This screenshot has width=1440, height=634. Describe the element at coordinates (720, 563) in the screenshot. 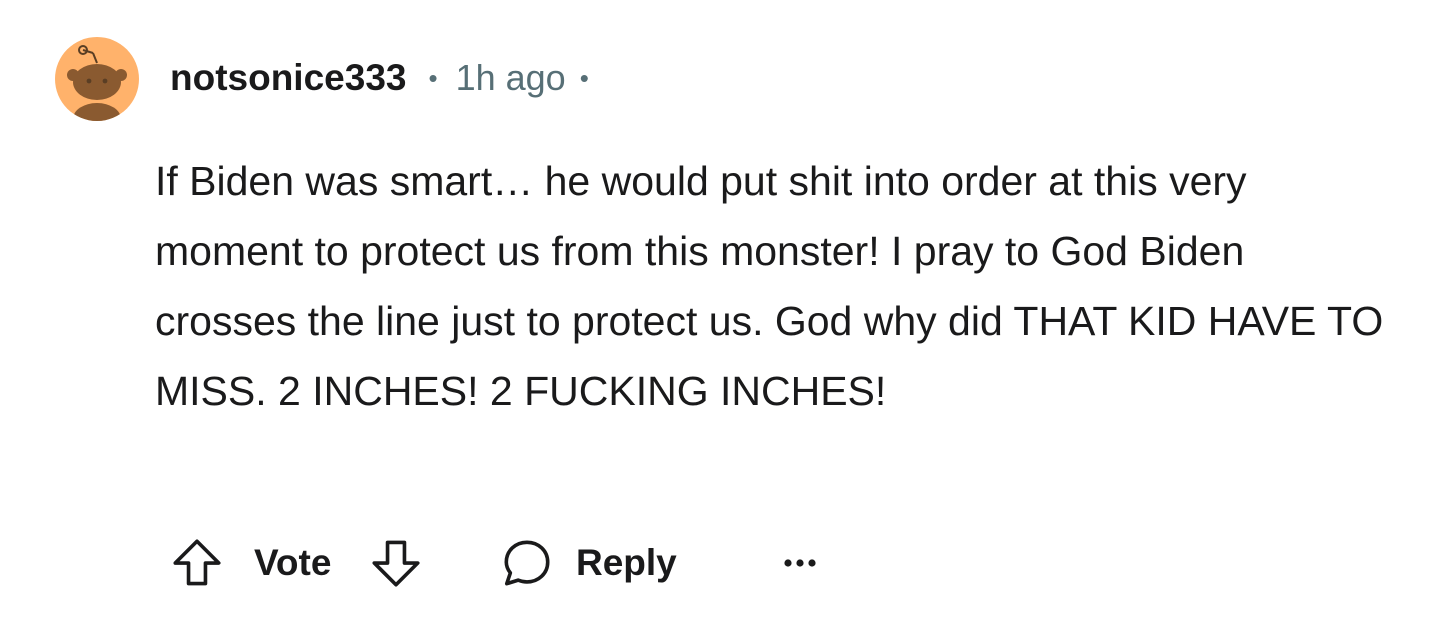

I see `comment-actions: Vote Reply` at that location.